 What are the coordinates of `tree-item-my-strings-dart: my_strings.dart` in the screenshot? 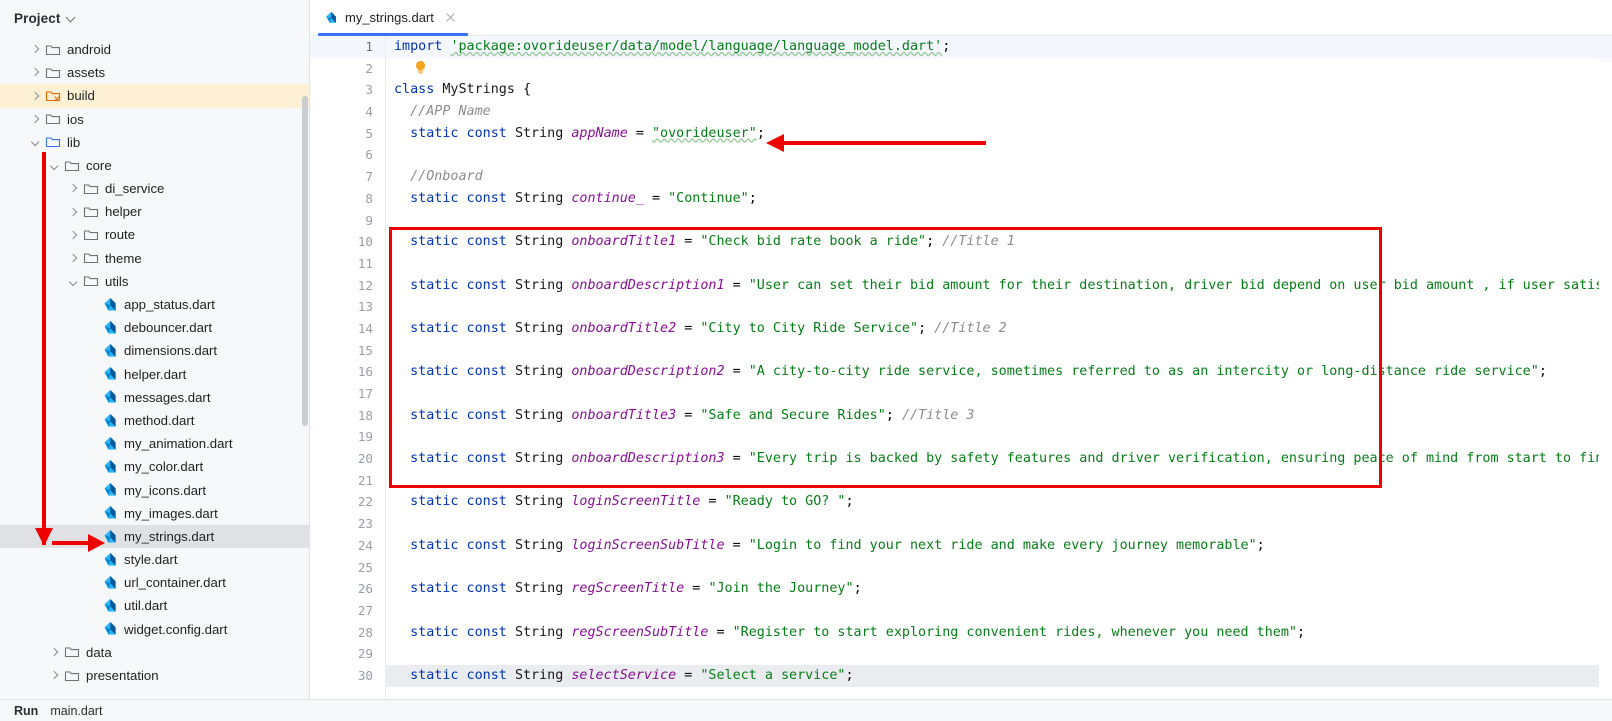 It's located at (154, 536).